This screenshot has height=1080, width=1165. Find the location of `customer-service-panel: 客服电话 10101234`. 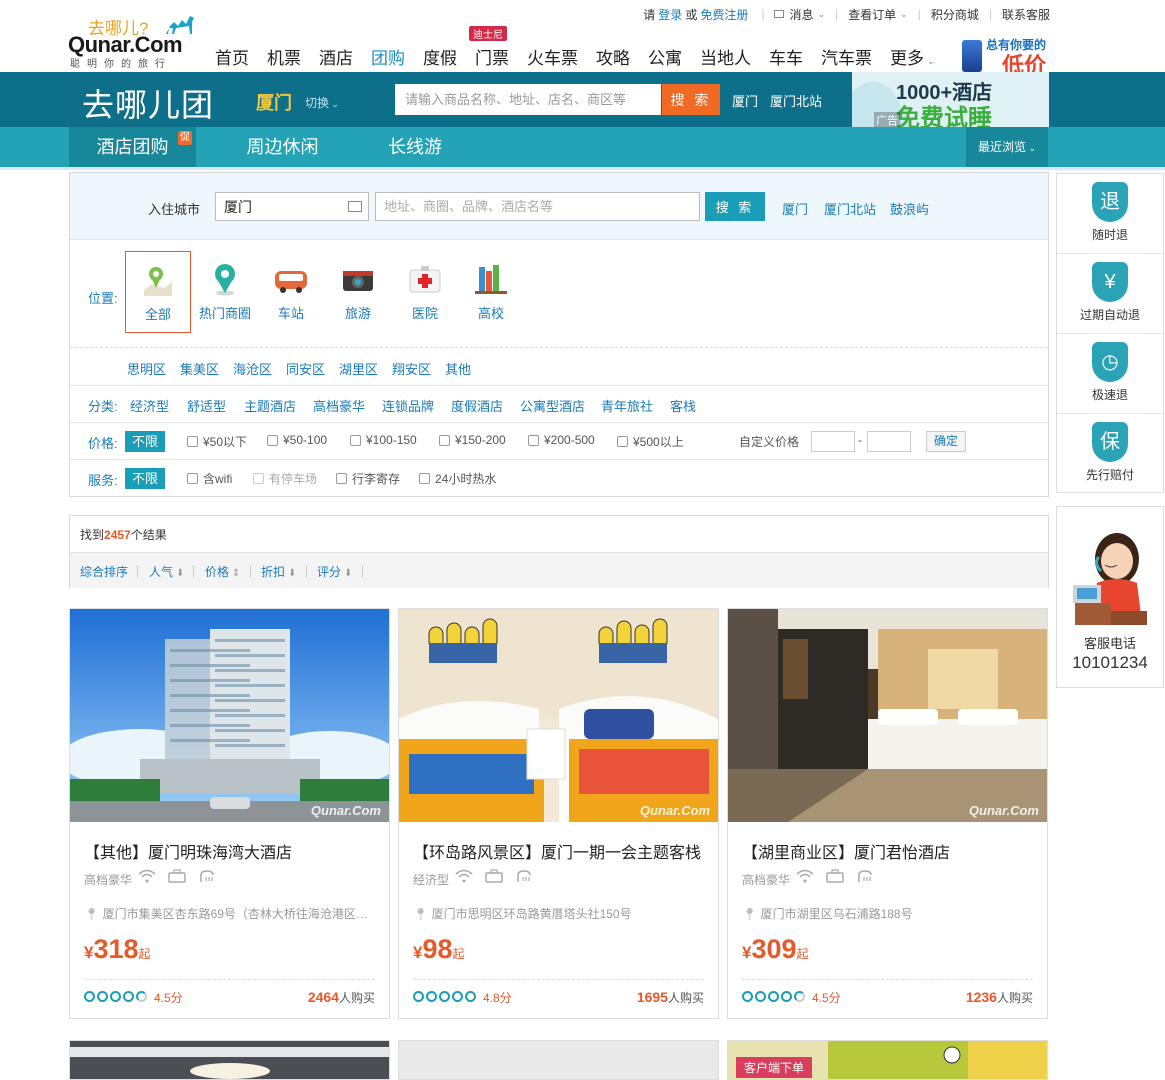

customer-service-panel: 客服电话 10101234 is located at coordinates (1110, 597).